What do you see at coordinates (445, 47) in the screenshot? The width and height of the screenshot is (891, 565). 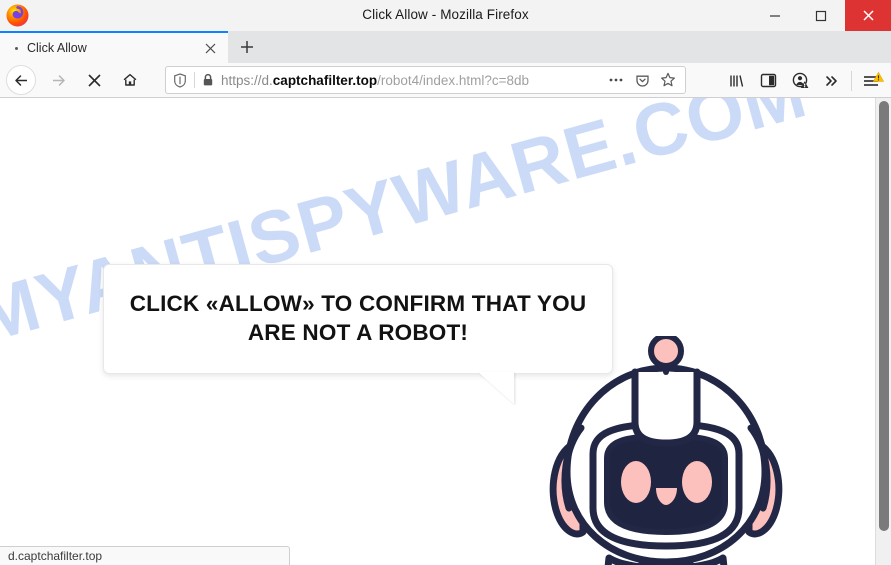 I see `tab-strip: Click Allow` at bounding box center [445, 47].